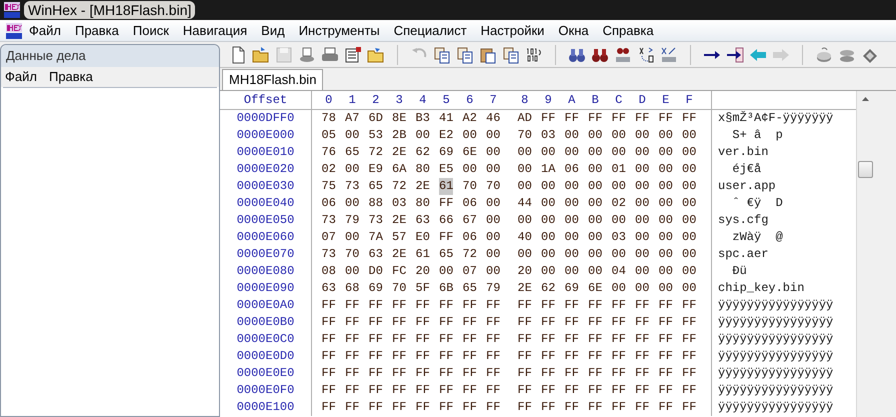 This screenshot has height=417, width=896. Describe the element at coordinates (399, 271) in the screenshot. I see `hex-byte: FC` at that location.